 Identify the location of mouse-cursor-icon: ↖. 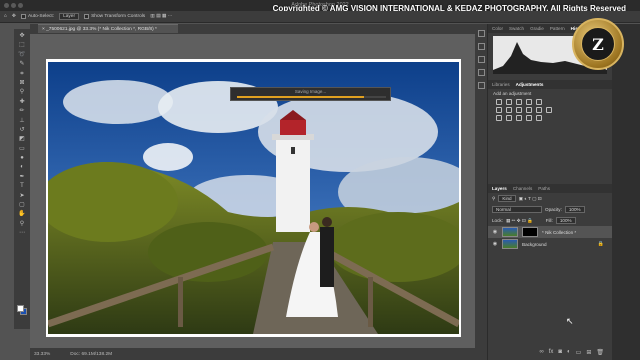
(570, 321).